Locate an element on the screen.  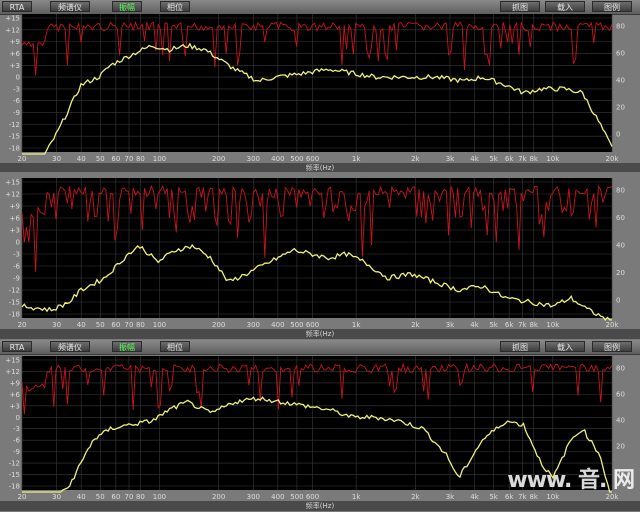
y2-tick-label: 0 is located at coordinates (618, 301).